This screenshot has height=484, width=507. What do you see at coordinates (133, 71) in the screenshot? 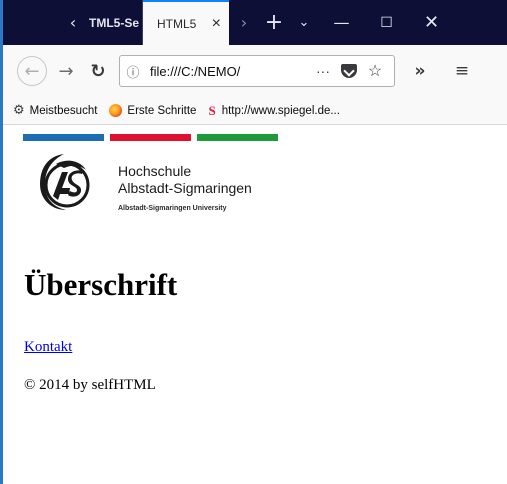
I see `info-icon: ⓘ` at bounding box center [133, 71].